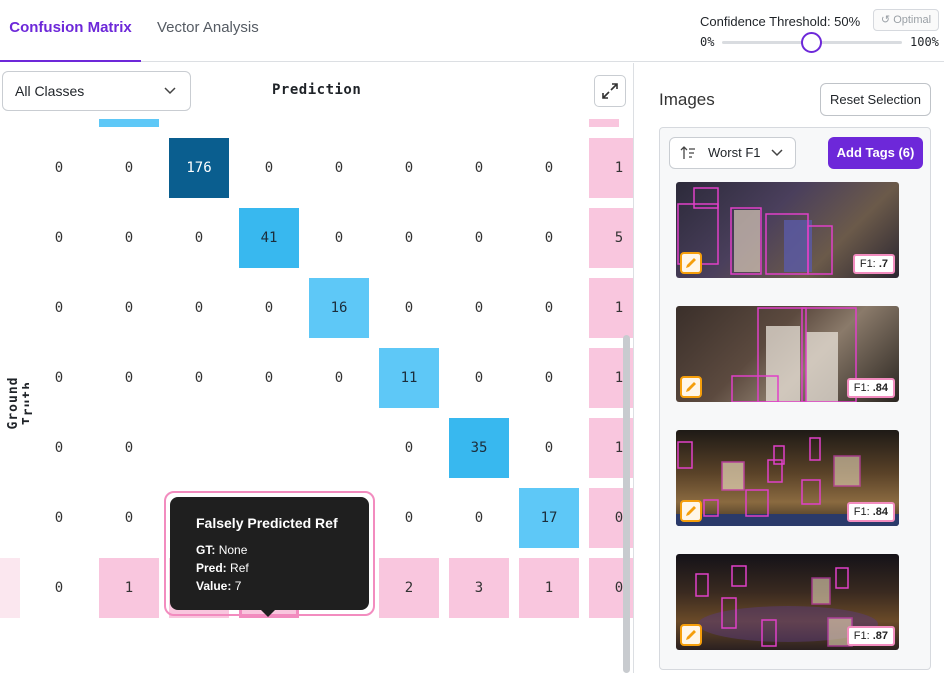 This screenshot has width=944, height=673. Describe the element at coordinates (239, 568) in the screenshot. I see `tooltip-pred-value: Ref` at that location.